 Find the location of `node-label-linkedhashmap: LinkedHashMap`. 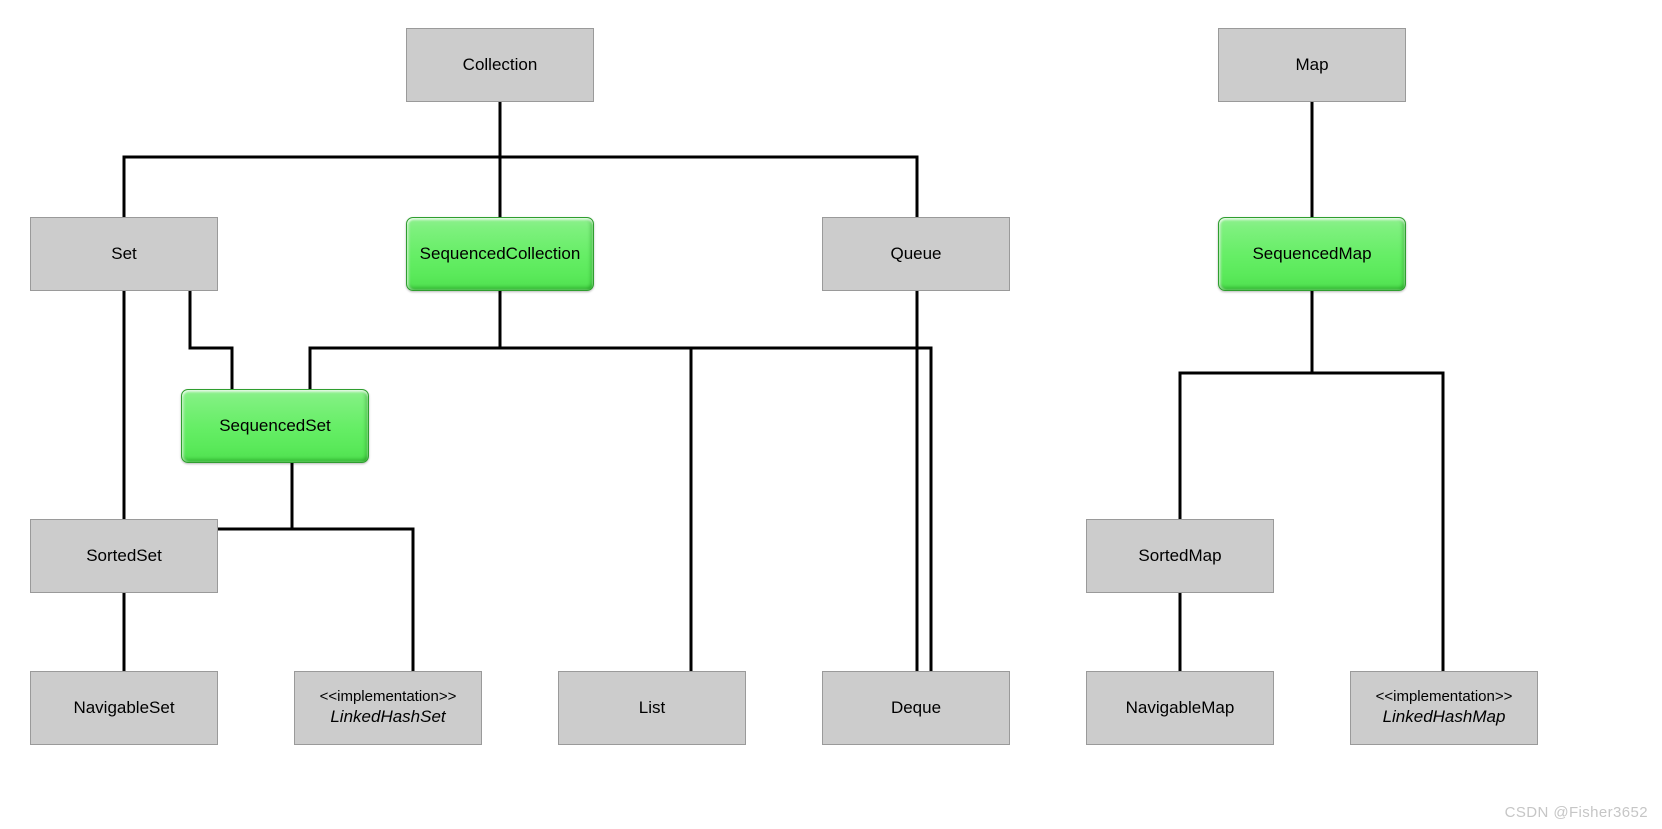

node-label-linkedhashmap: LinkedHashMap is located at coordinates (1444, 716).